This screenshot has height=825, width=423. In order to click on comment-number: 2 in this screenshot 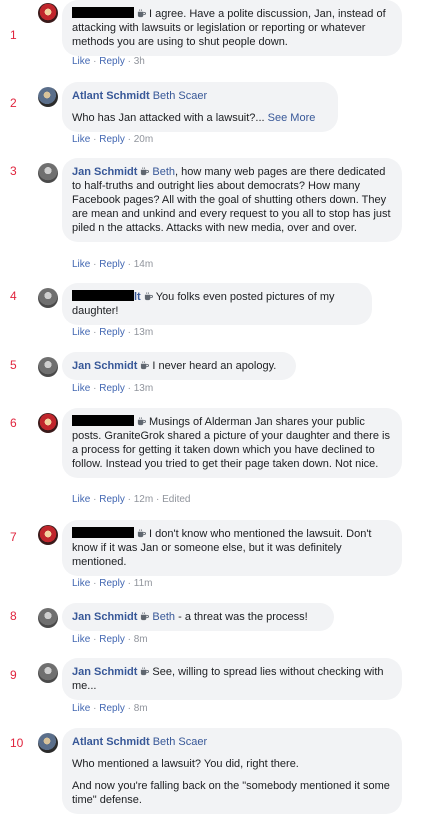, I will do `click(13, 103)`.